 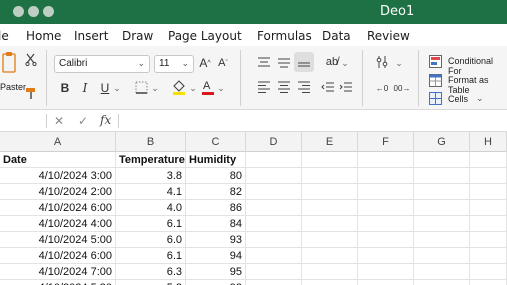 I want to click on column-header-e: E, so click(x=330, y=142).